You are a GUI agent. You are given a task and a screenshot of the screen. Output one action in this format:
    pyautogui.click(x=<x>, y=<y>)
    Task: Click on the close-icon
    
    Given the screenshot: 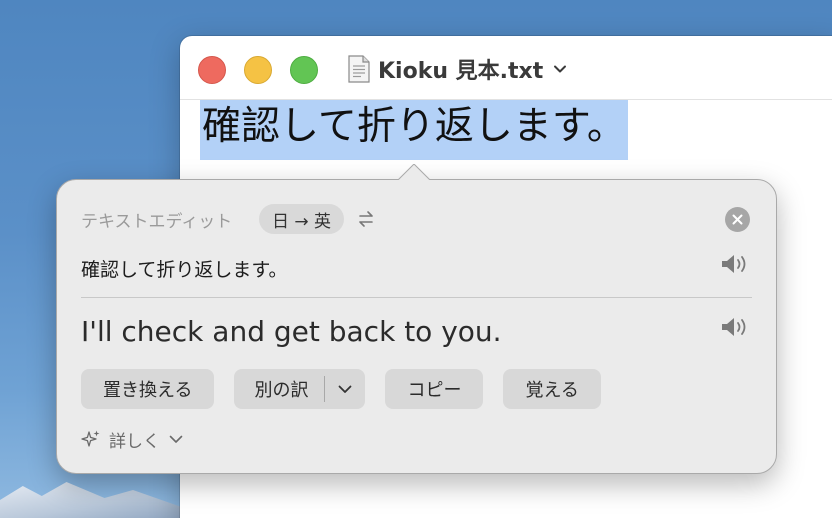 What is the action you would take?
    pyautogui.click(x=737, y=219)
    